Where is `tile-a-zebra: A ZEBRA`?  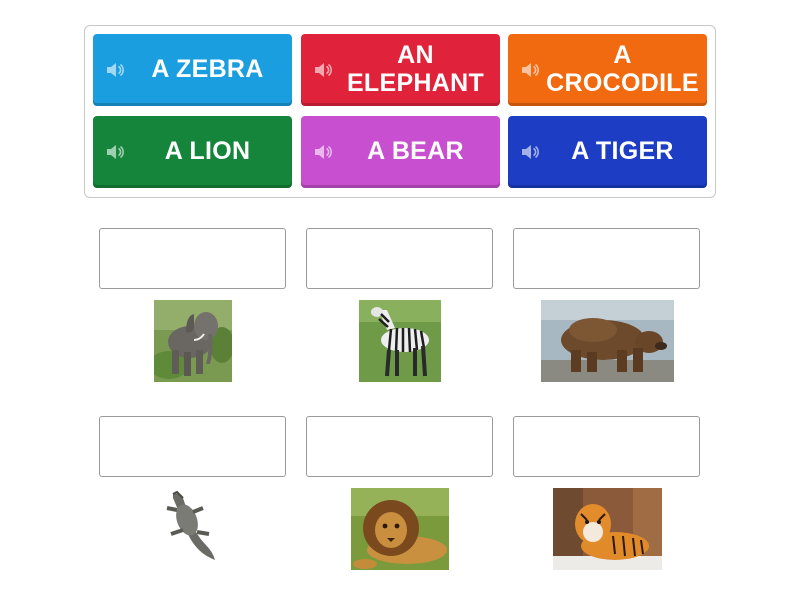 tile-a-zebra: A ZEBRA is located at coordinates (192, 70).